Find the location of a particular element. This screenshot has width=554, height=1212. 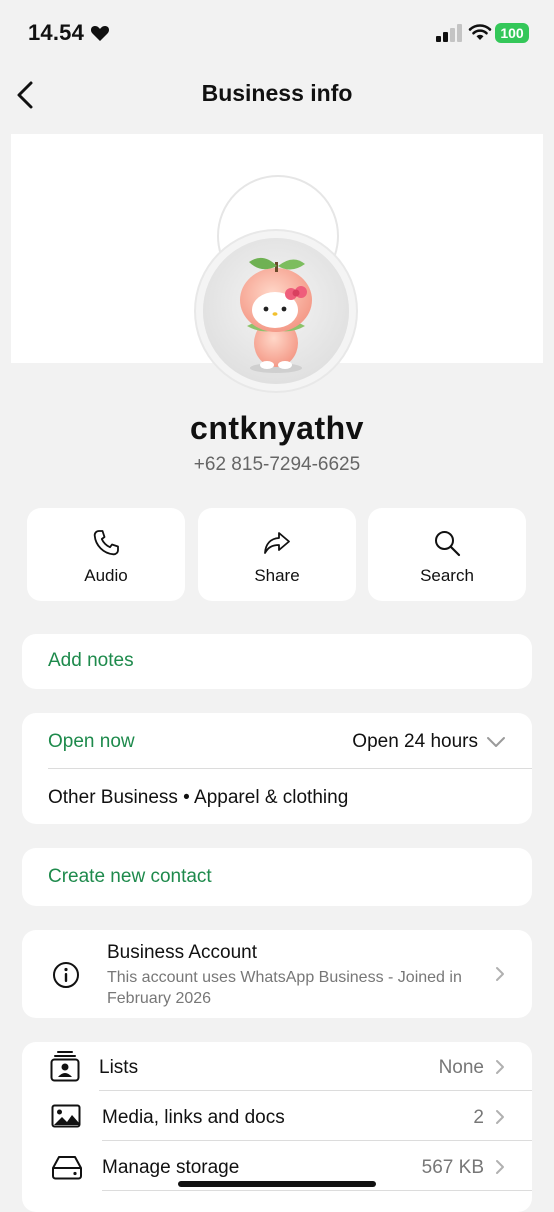

media-links-docs-row: Media, links and docs 2 is located at coordinates (277, 1117).